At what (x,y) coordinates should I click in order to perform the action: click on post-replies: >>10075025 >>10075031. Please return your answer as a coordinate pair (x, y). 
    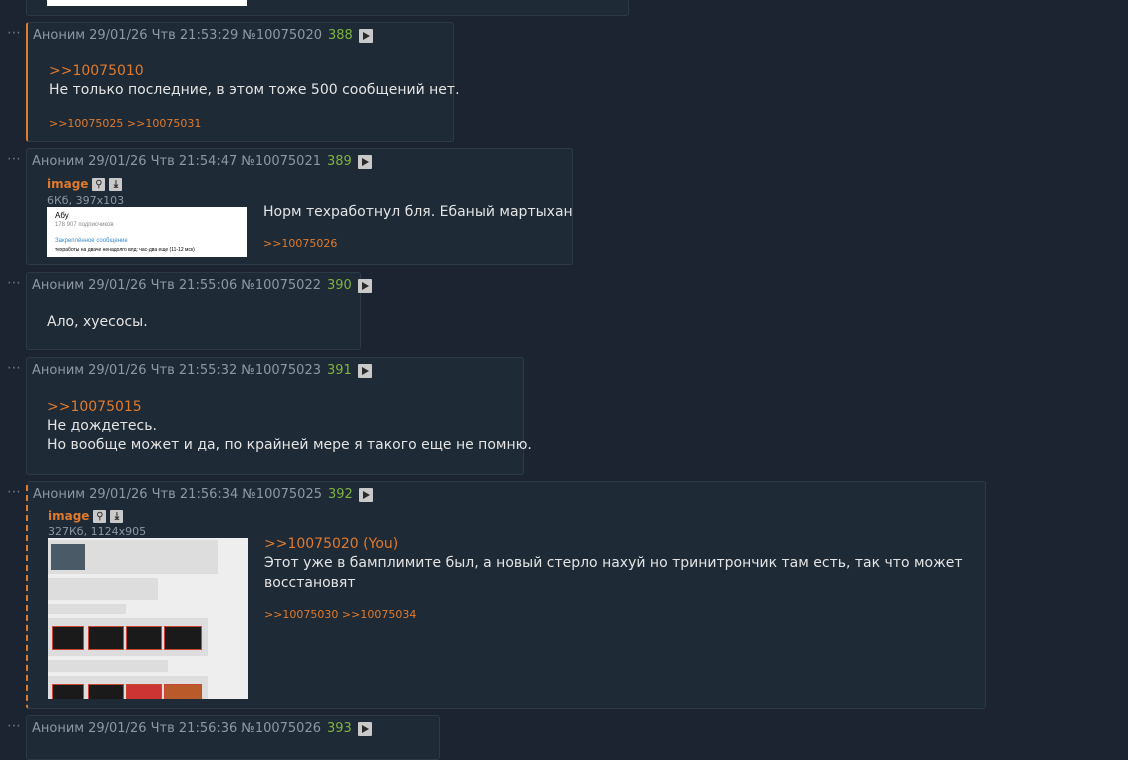
    Looking at the image, I should click on (125, 123).